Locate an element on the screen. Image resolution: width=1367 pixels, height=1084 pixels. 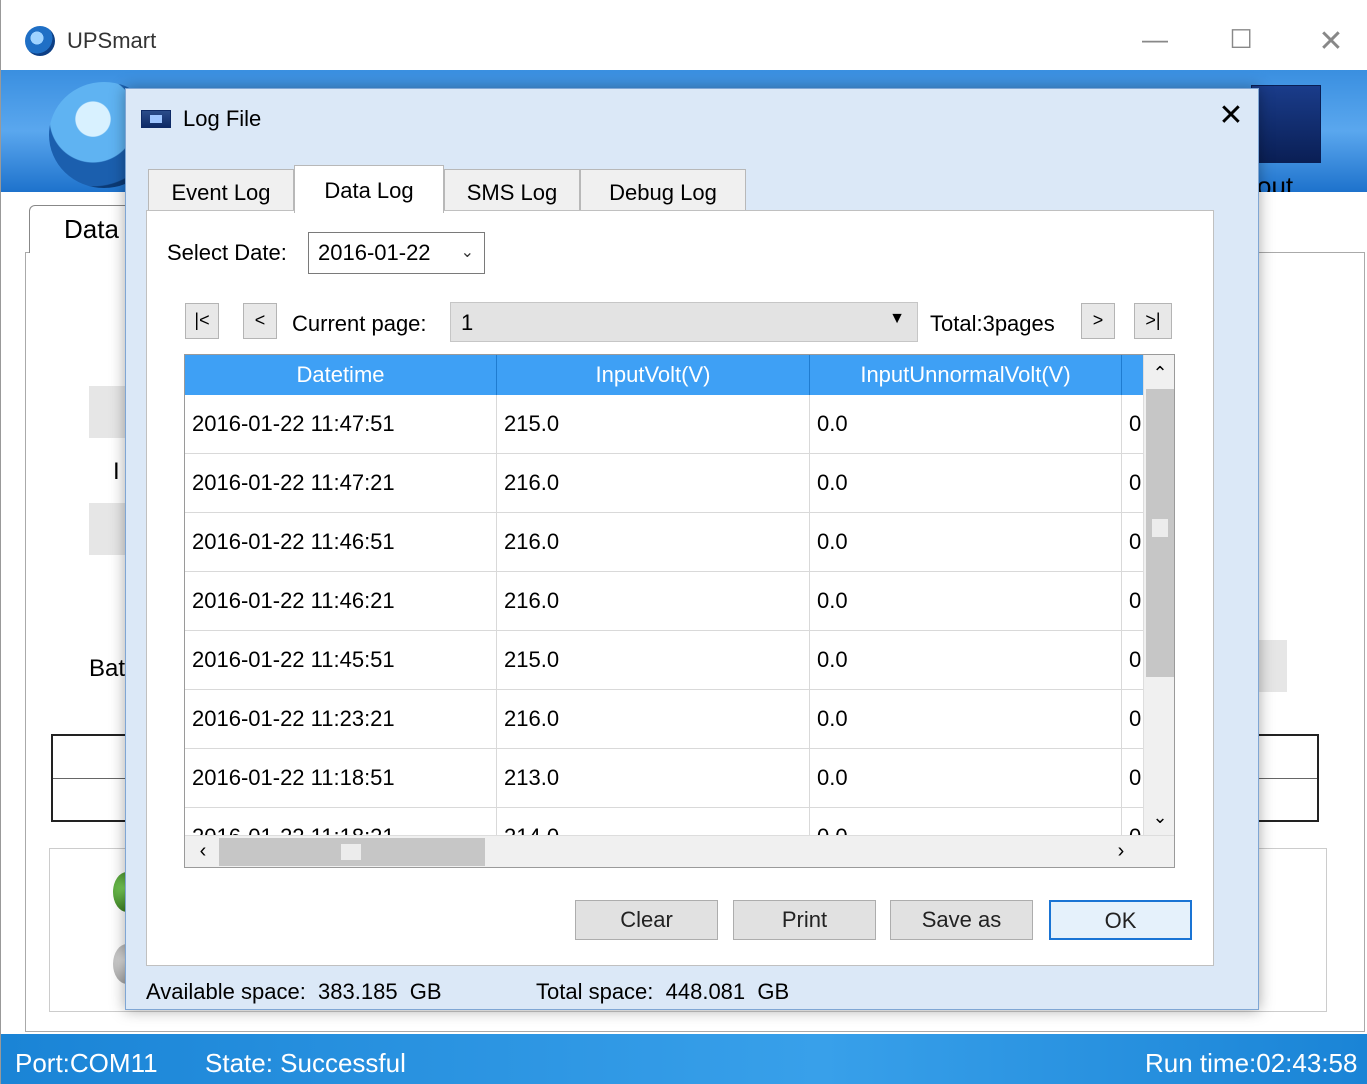
dropdown-arrow-icon: ▼ is located at coordinates (897, 318).